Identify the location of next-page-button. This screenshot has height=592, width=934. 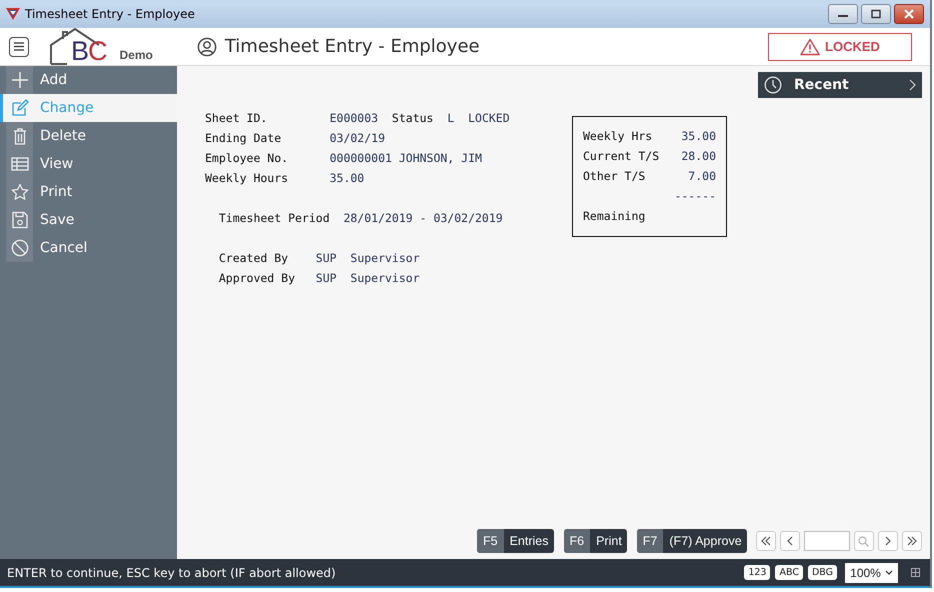
(888, 541).